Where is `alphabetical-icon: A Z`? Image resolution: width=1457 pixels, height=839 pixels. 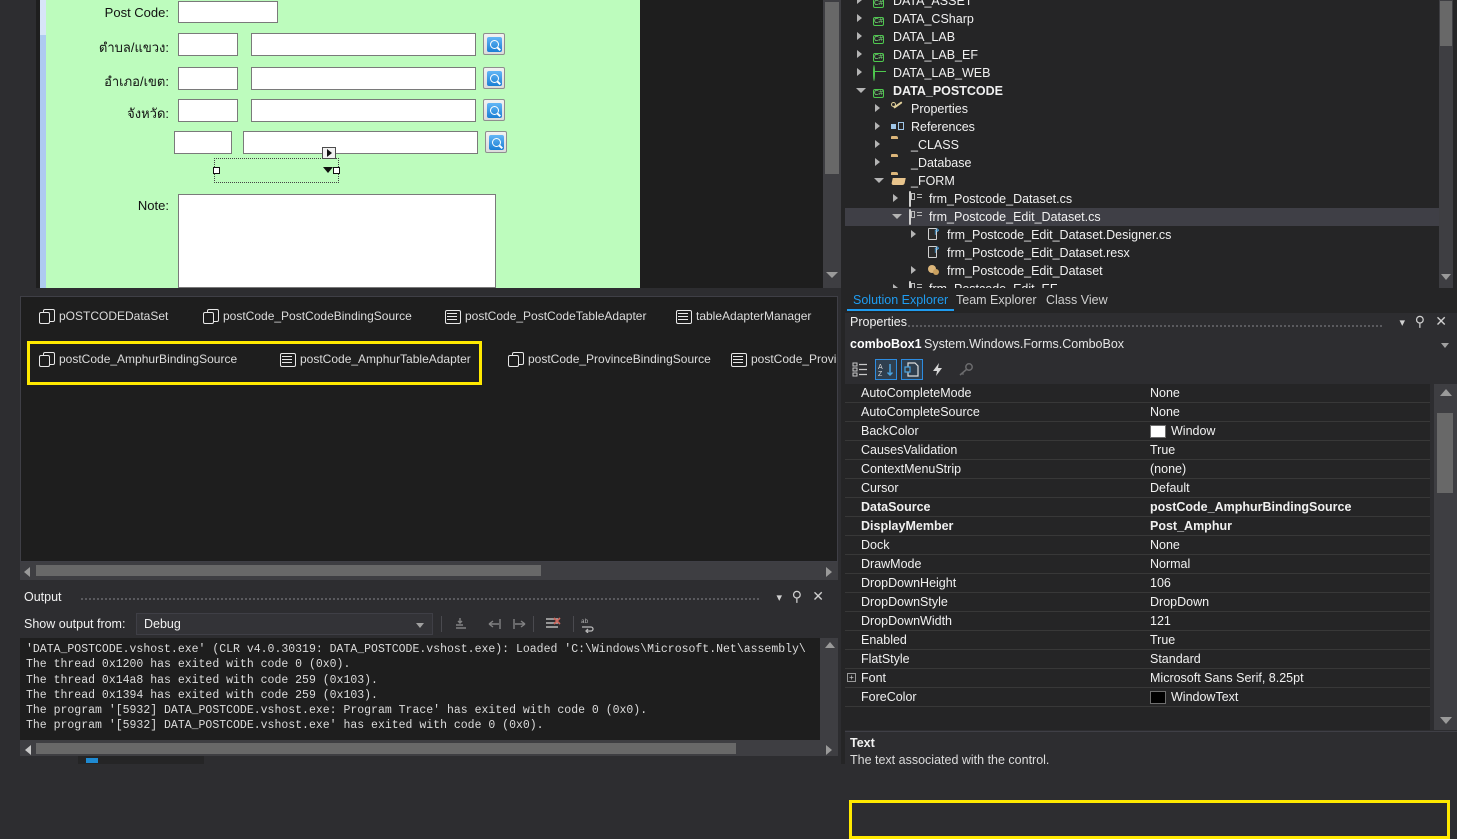
alphabetical-icon: A Z is located at coordinates (886, 369).